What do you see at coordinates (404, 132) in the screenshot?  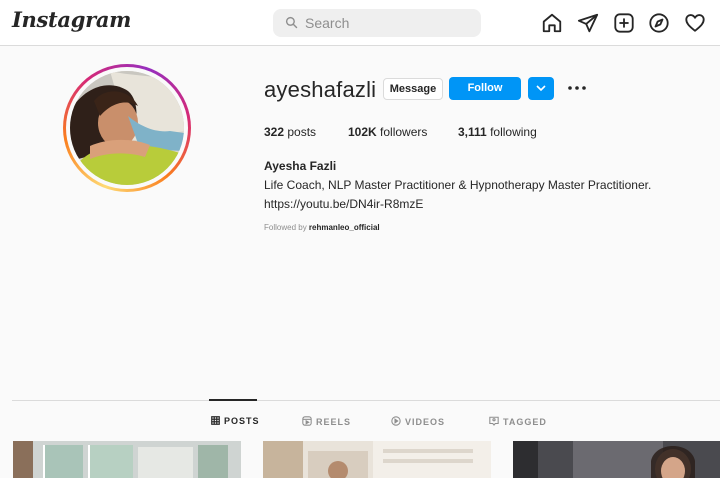 I see `followers-label: followers` at bounding box center [404, 132].